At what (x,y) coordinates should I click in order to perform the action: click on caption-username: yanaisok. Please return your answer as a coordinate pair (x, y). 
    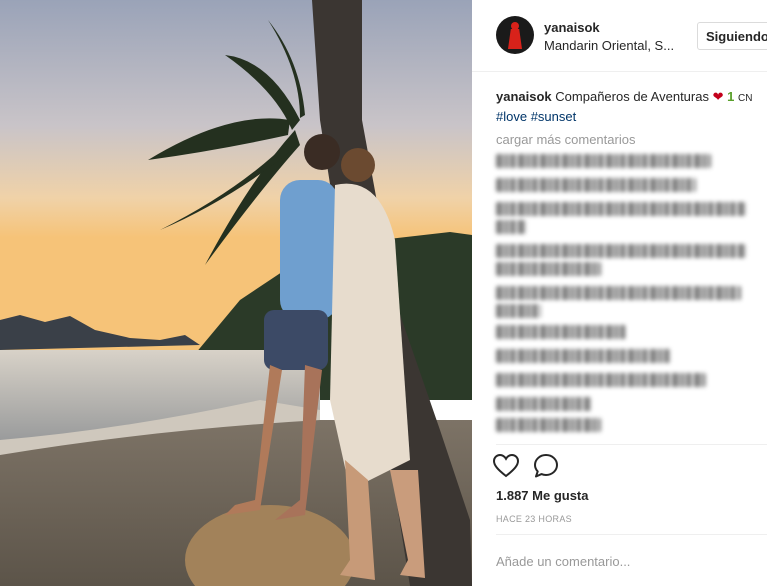
    Looking at the image, I should click on (524, 96).